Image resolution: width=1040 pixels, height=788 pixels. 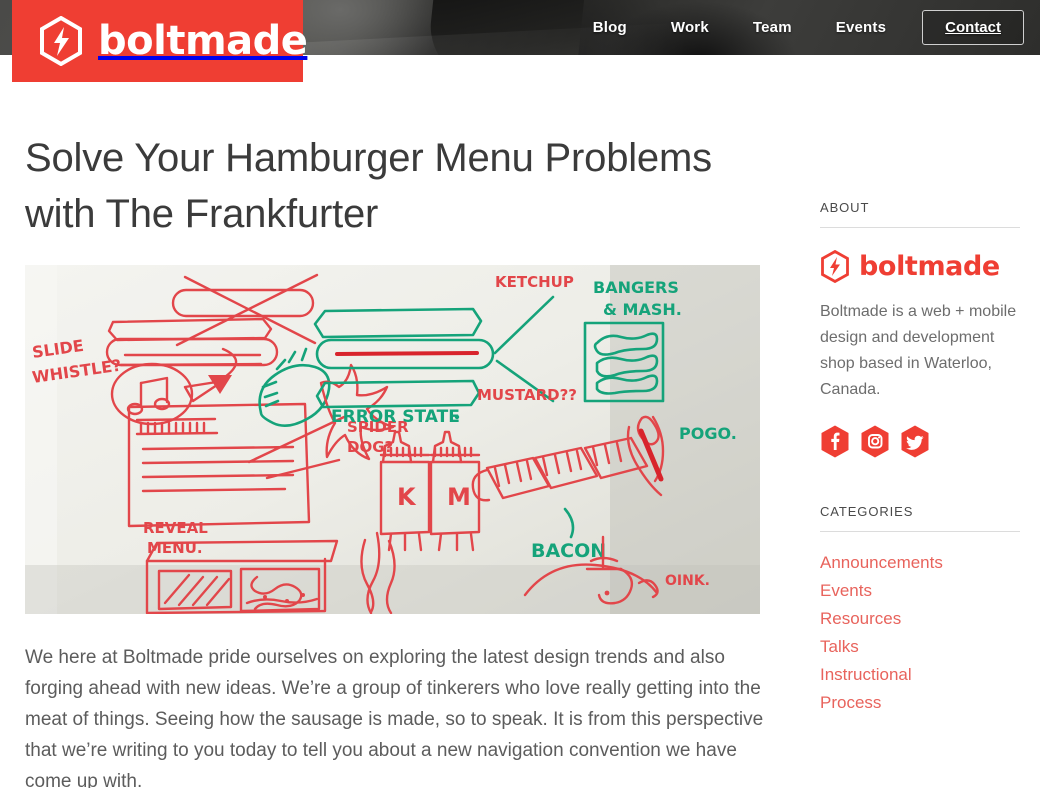 What do you see at coordinates (610, 27) in the screenshot?
I see `nav-blog: Blog` at bounding box center [610, 27].